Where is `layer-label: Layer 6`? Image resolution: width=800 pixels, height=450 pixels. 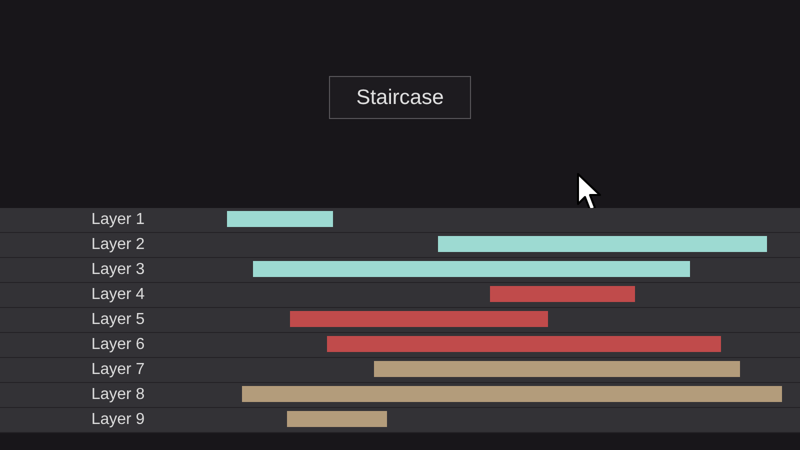
layer-label: Layer 6 is located at coordinates (118, 345).